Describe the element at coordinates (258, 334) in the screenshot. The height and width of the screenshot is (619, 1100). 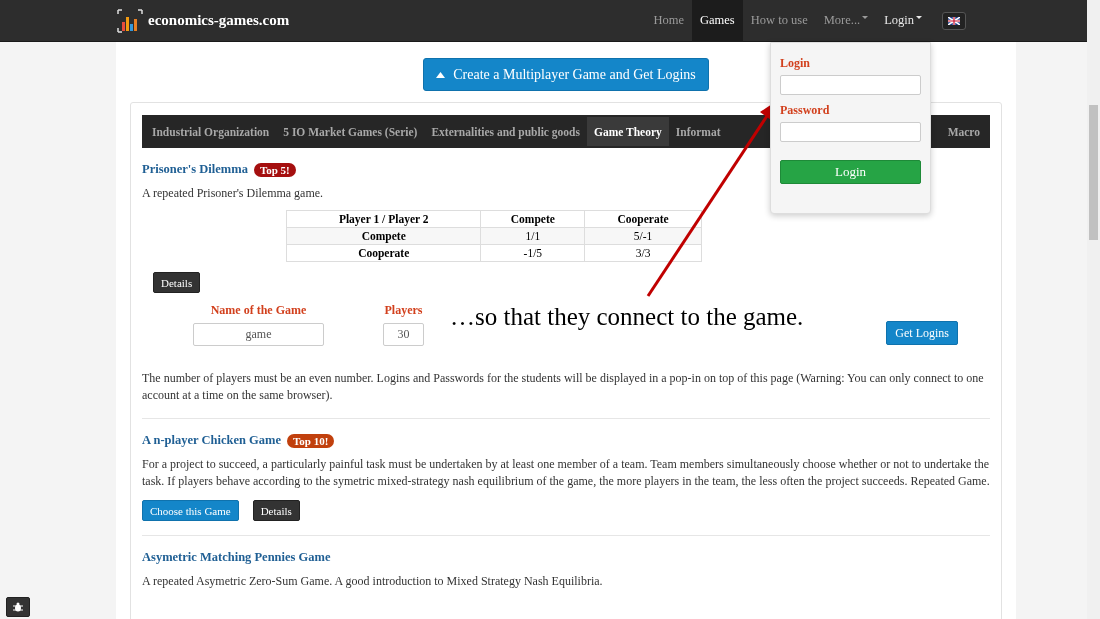
I see `game-name-field: game` at that location.